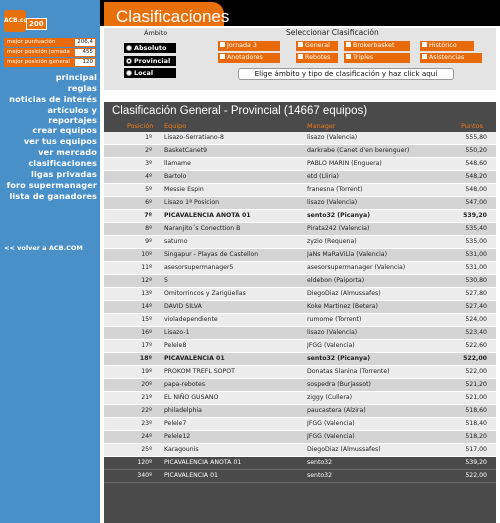 This screenshot has width=500, height=523. I want to click on cell-team: Singapur - Playas de Castellon, so click(235, 255).